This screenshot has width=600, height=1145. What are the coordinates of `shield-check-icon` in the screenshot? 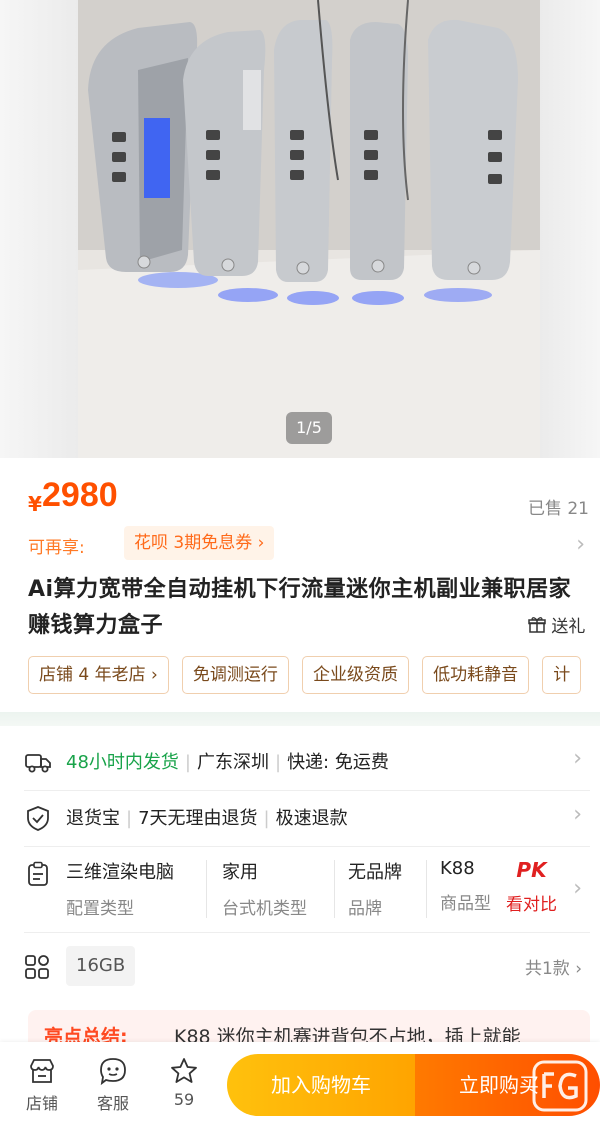 It's located at (38, 818).